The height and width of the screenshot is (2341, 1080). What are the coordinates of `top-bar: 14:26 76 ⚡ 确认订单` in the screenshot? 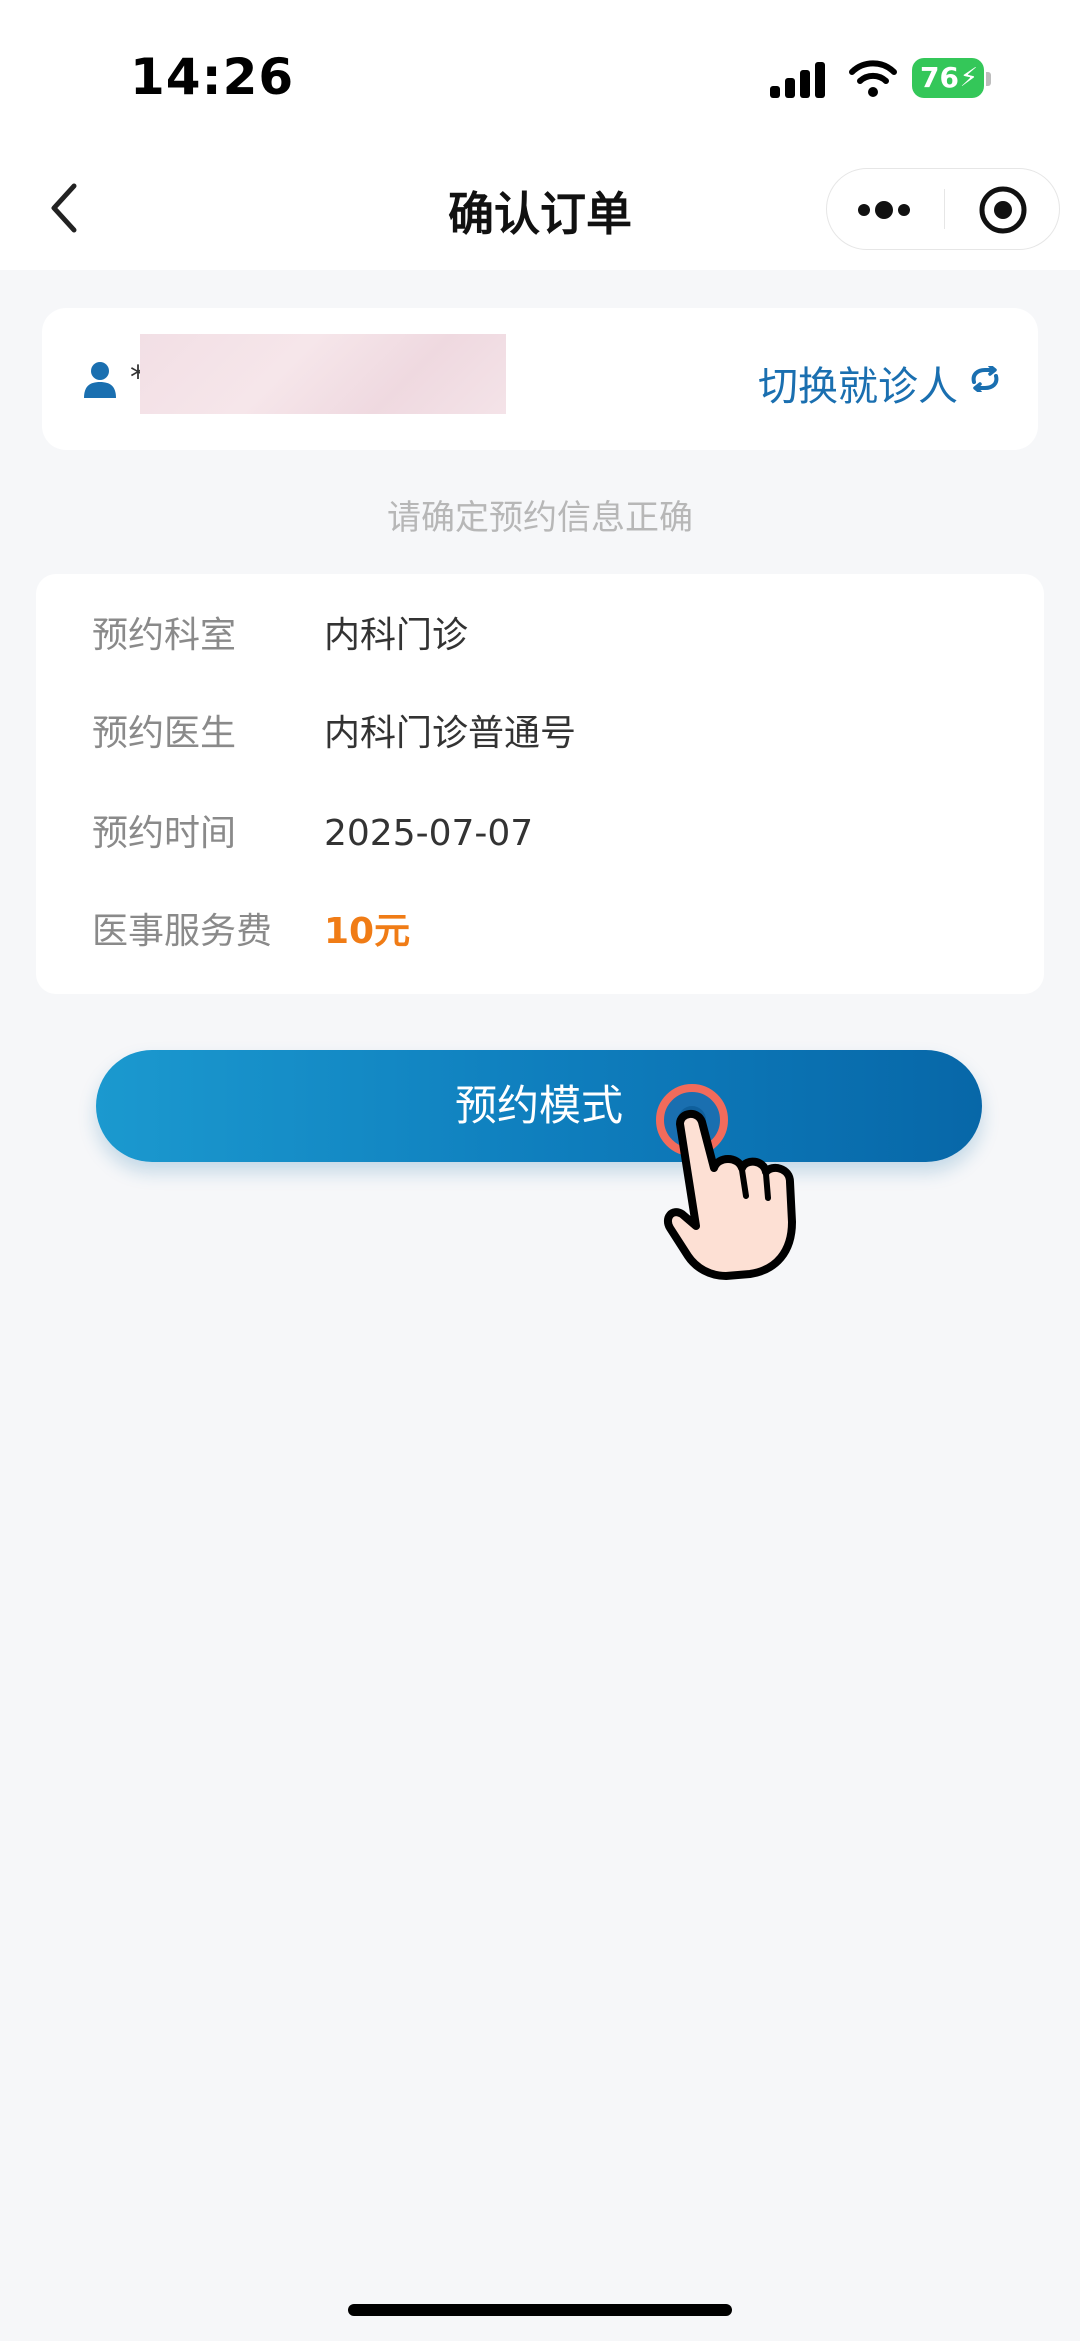 It's located at (540, 135).